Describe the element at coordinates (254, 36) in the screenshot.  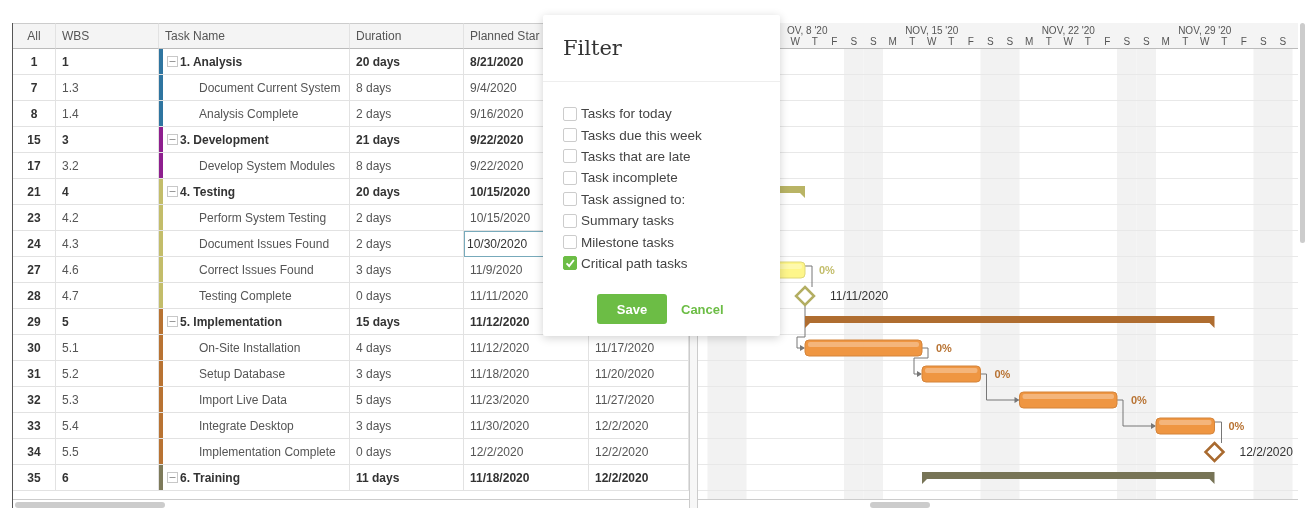
I see `column-header: Task Name` at that location.